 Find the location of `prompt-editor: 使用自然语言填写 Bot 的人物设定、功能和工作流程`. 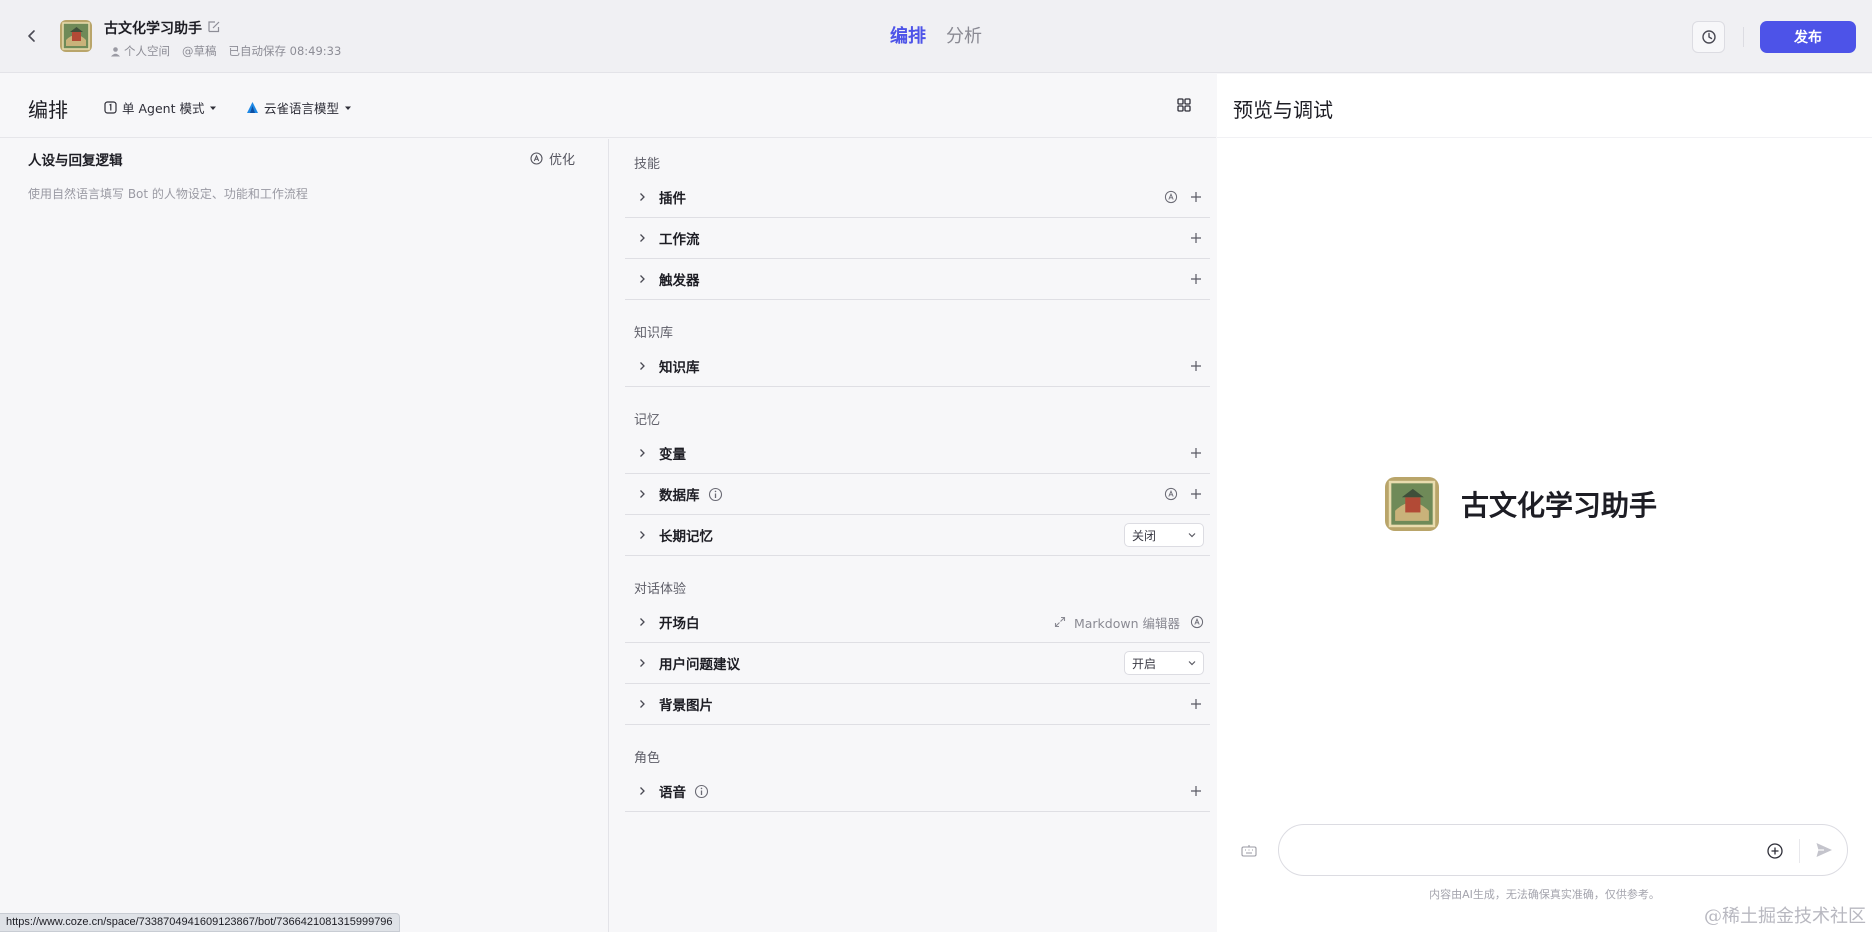

prompt-editor: 使用自然语言填写 Bot 的人物设定、功能和工作流程 is located at coordinates (168, 193).